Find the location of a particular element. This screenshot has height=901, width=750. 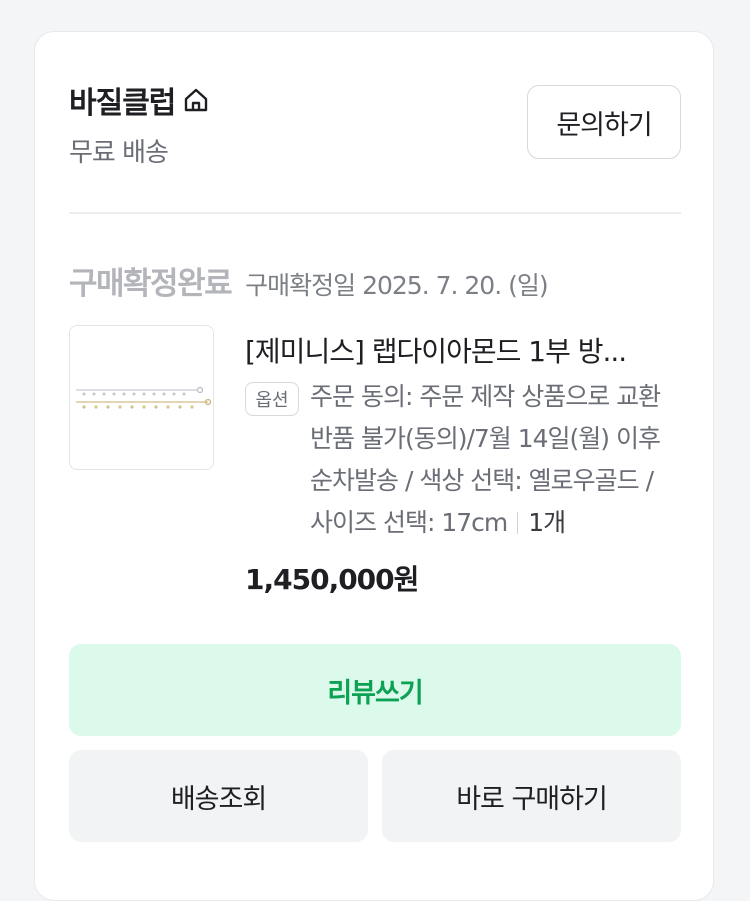

quantity-separator is located at coordinates (518, 523).